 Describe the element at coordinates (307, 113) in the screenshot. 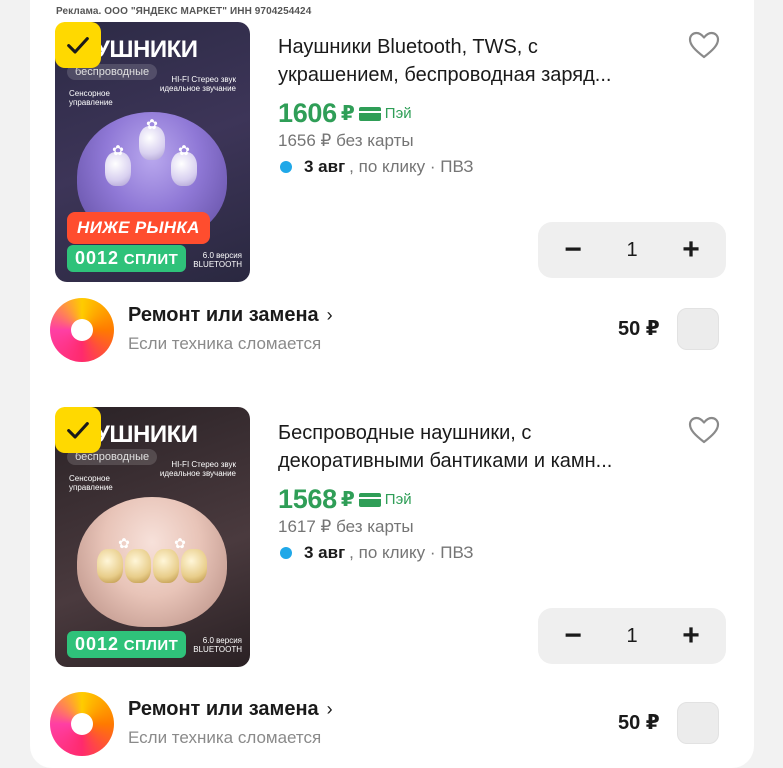

I see `price-value: 1606` at that location.